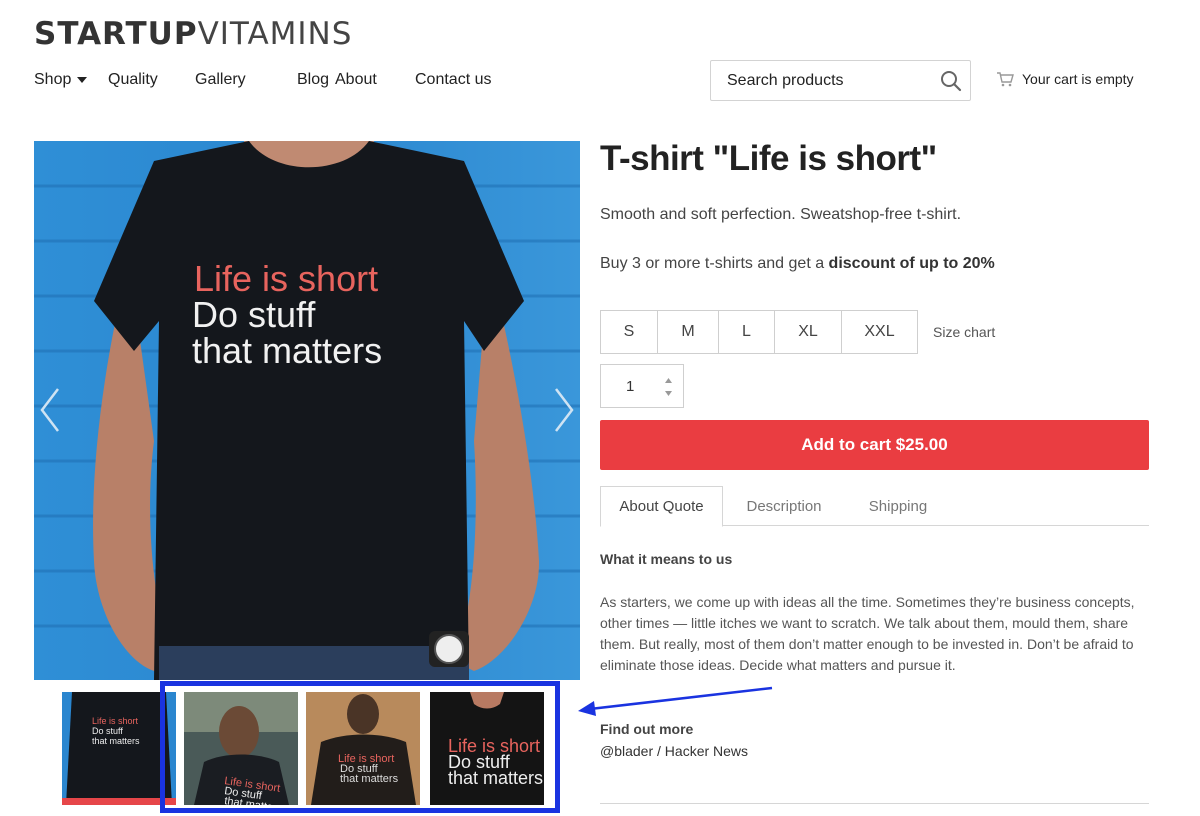 The width and height of the screenshot is (1200, 816). What do you see at coordinates (747, 332) in the screenshot?
I see `size-option-l: L` at bounding box center [747, 332].